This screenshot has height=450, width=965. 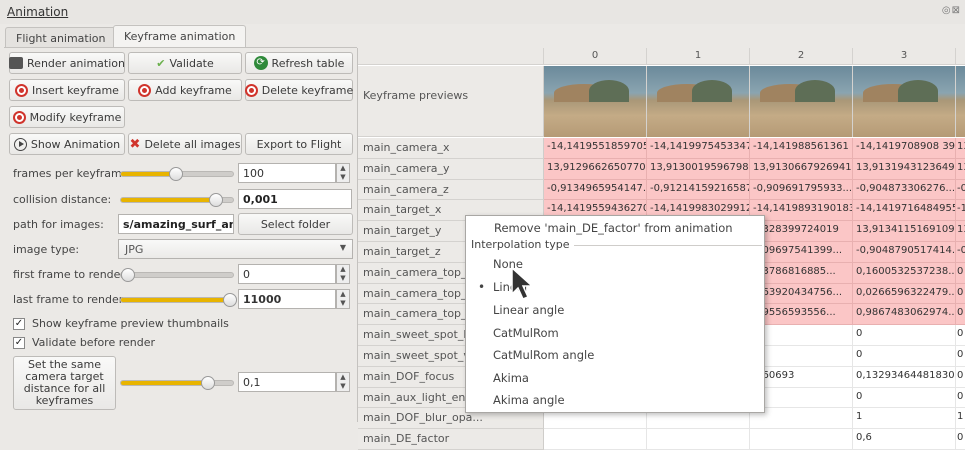 I want to click on collision-distance-slider, so click(x=177, y=200).